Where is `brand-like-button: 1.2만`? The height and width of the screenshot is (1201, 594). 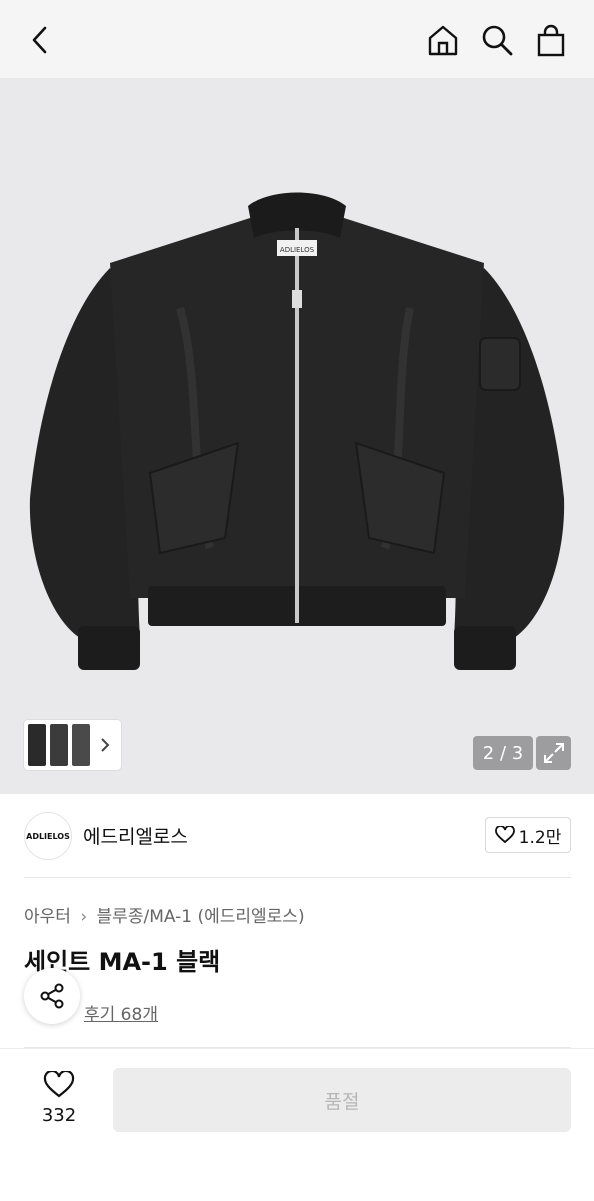 brand-like-button: 1.2만 is located at coordinates (528, 835).